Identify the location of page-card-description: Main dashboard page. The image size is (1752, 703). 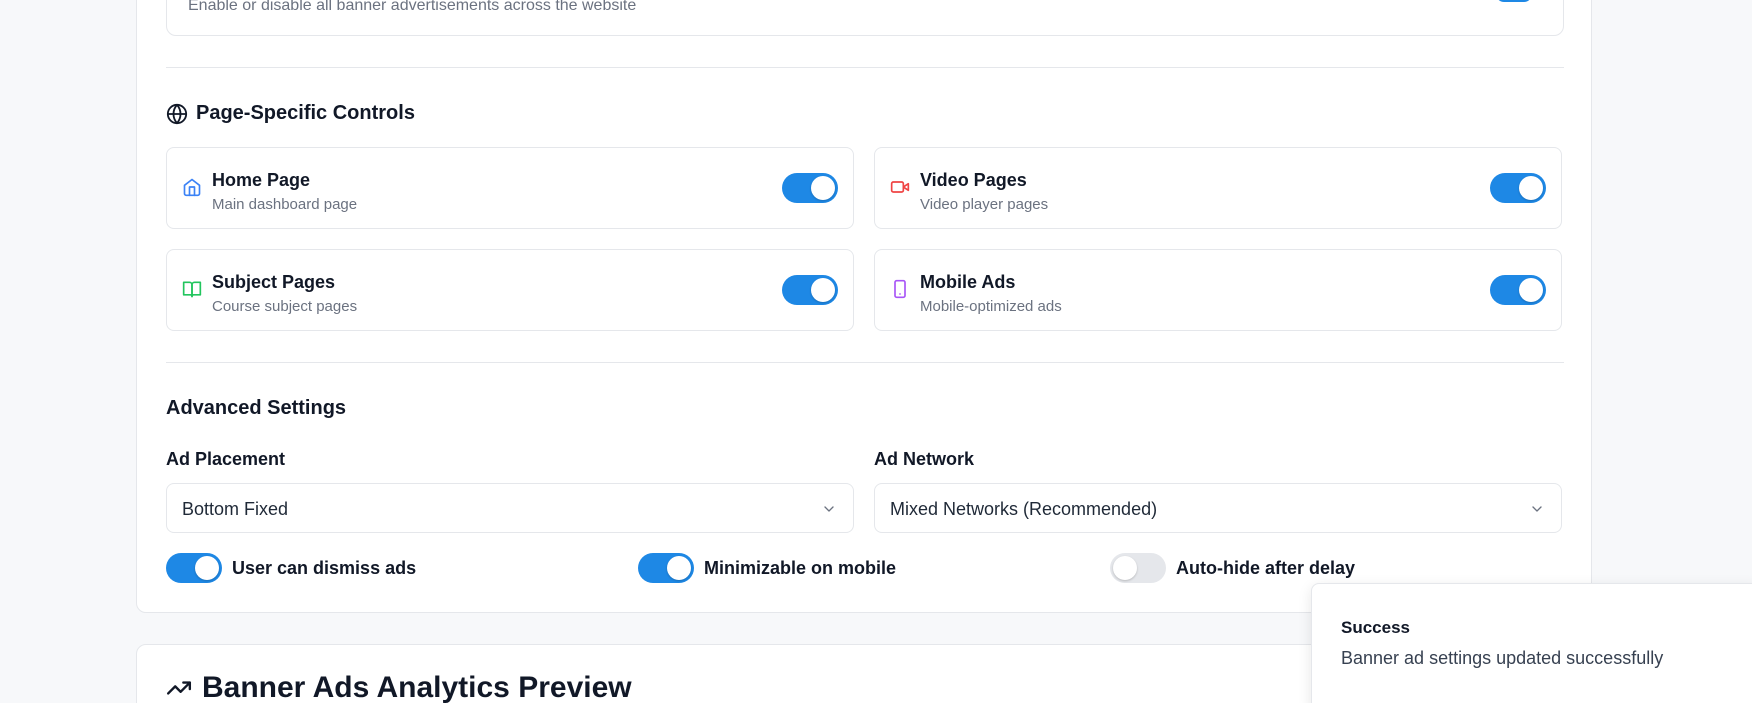
(285, 204).